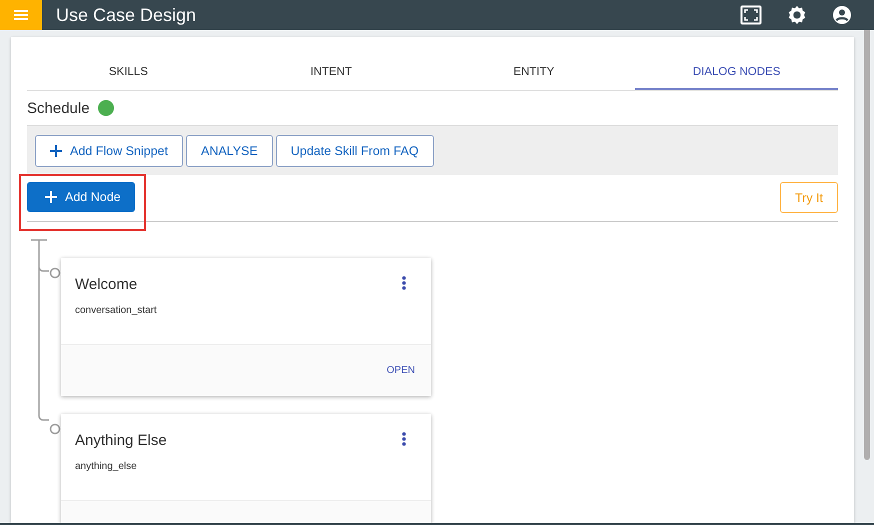  What do you see at coordinates (355, 151) in the screenshot?
I see `toolbar-button: Update Skill From FAQ` at bounding box center [355, 151].